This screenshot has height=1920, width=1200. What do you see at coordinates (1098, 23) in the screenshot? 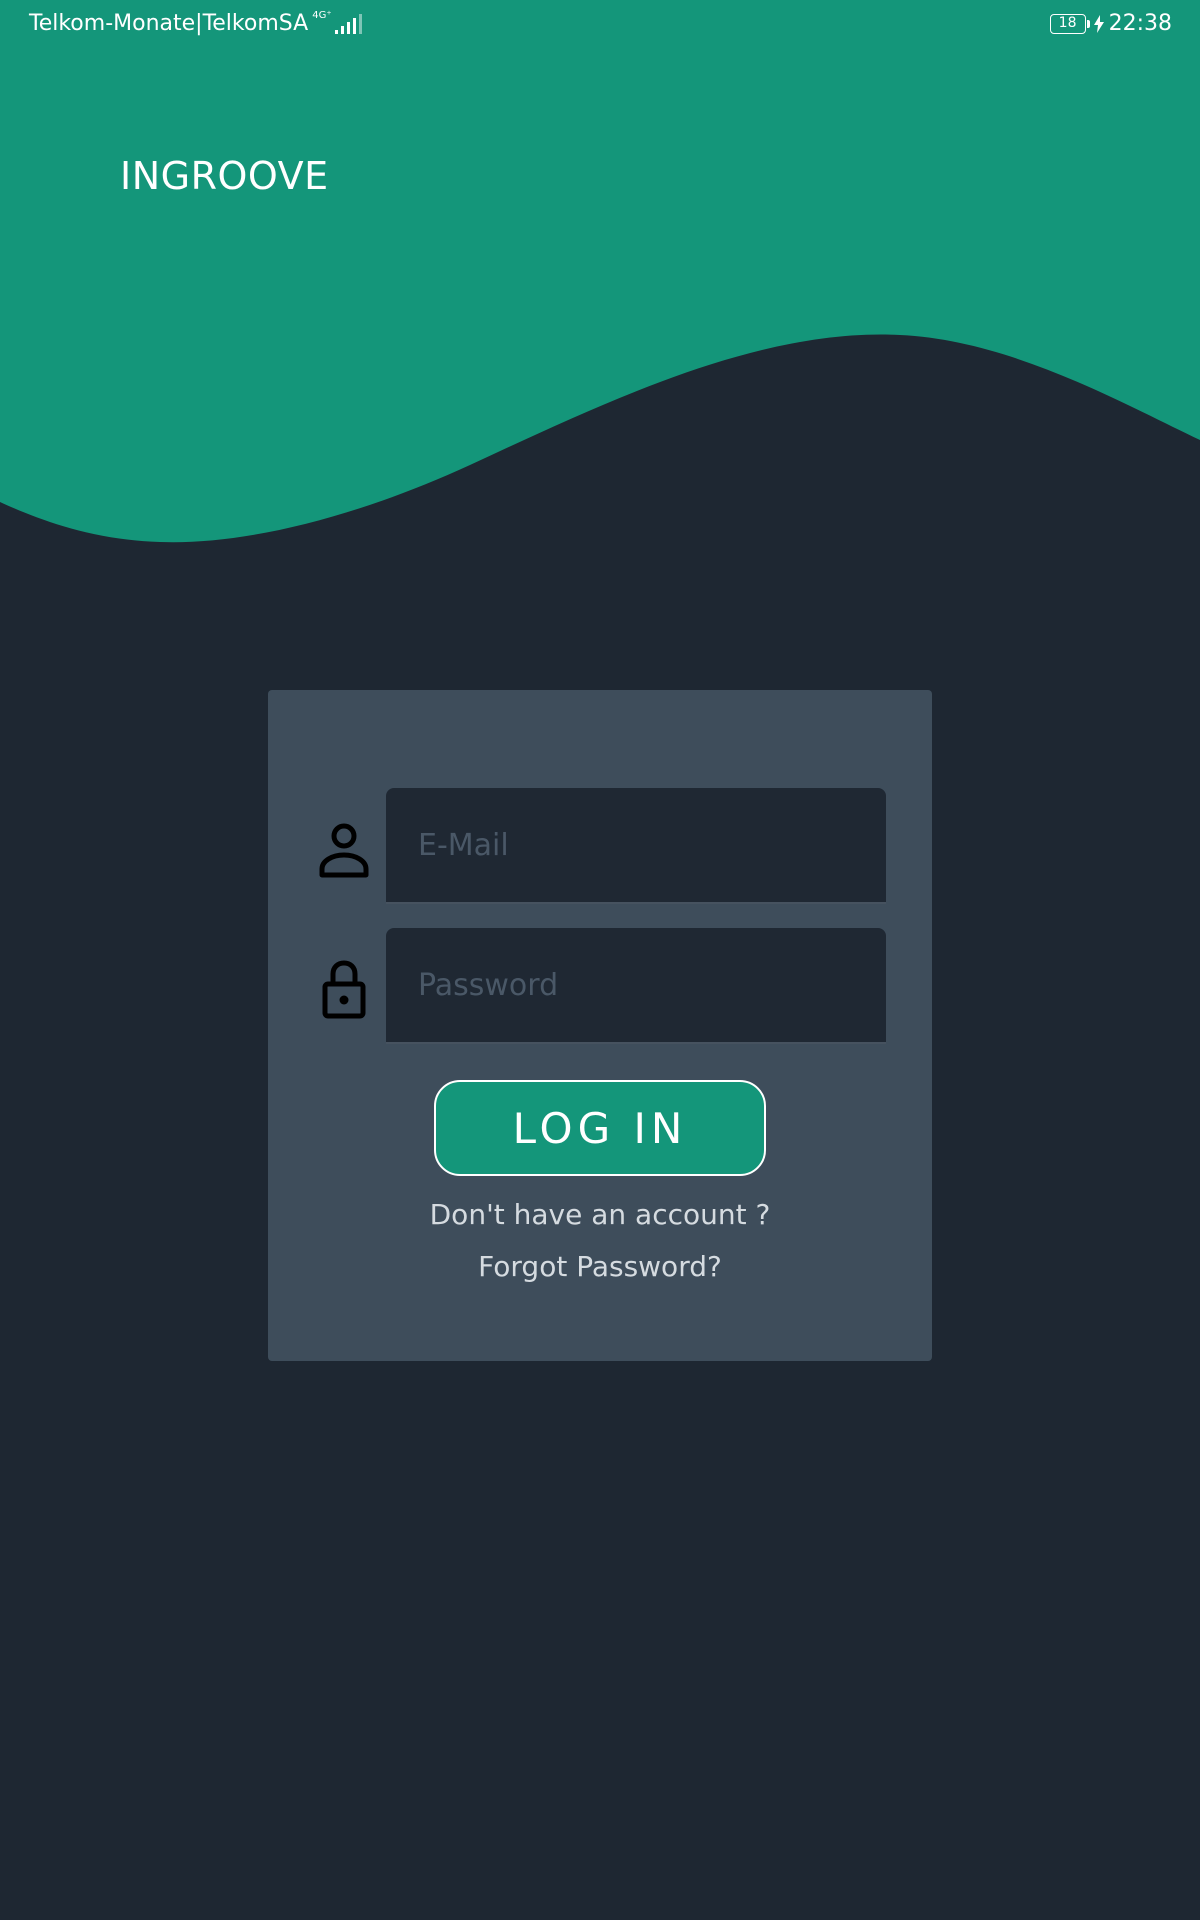
I see `charging-bolt-icon` at bounding box center [1098, 23].